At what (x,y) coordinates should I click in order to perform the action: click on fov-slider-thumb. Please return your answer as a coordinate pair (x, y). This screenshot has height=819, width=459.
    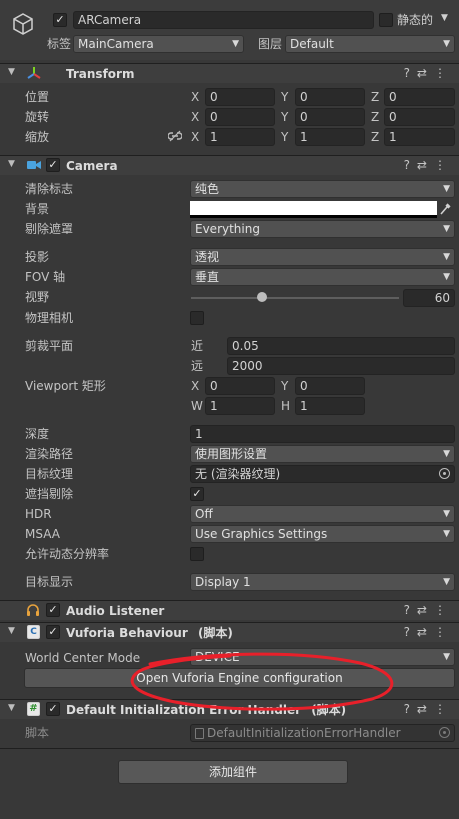
    Looking at the image, I should click on (262, 297).